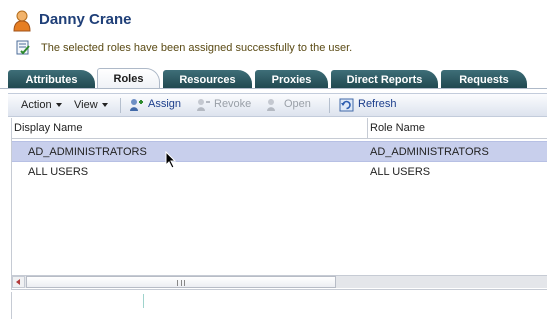 The width and height of the screenshot is (547, 319). I want to click on mouse-cursor-icon, so click(171, 160).